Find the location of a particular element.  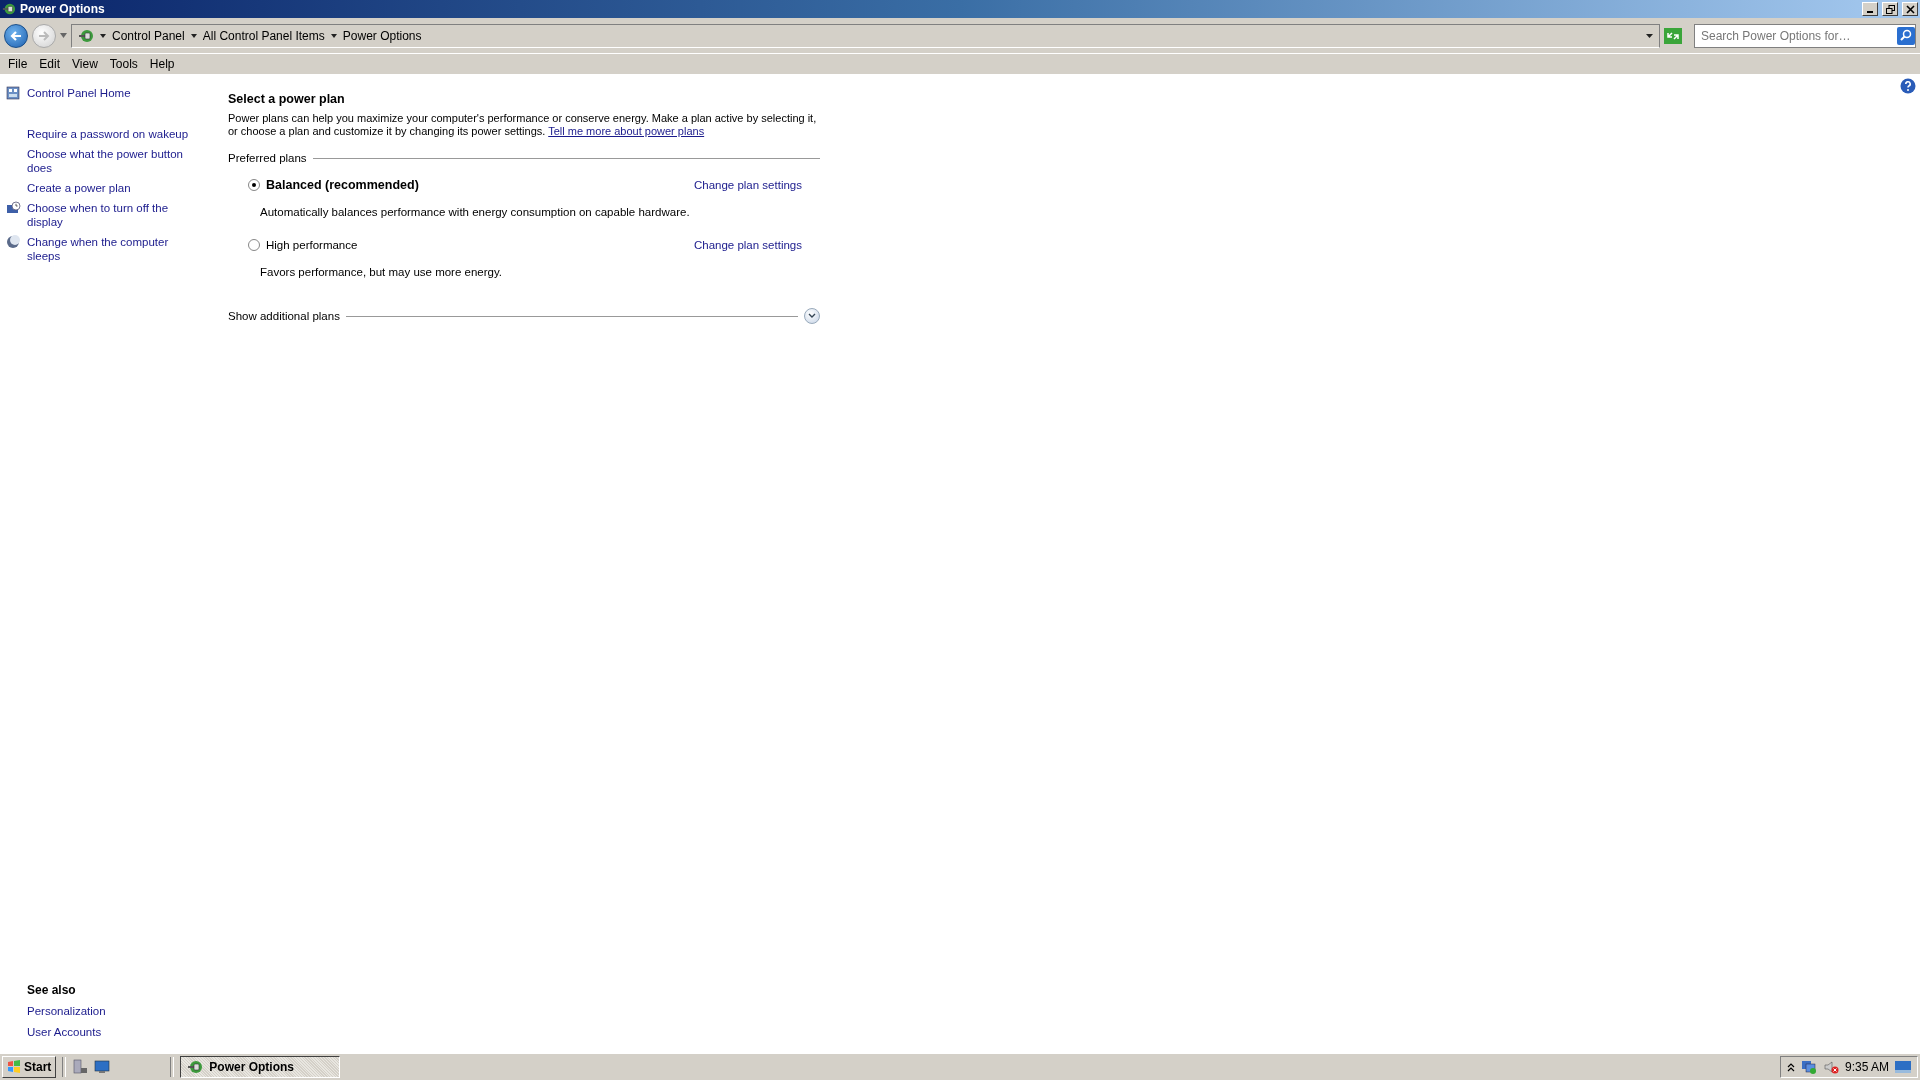

breadcrumb: All Control Panel Items is located at coordinates (263, 35).